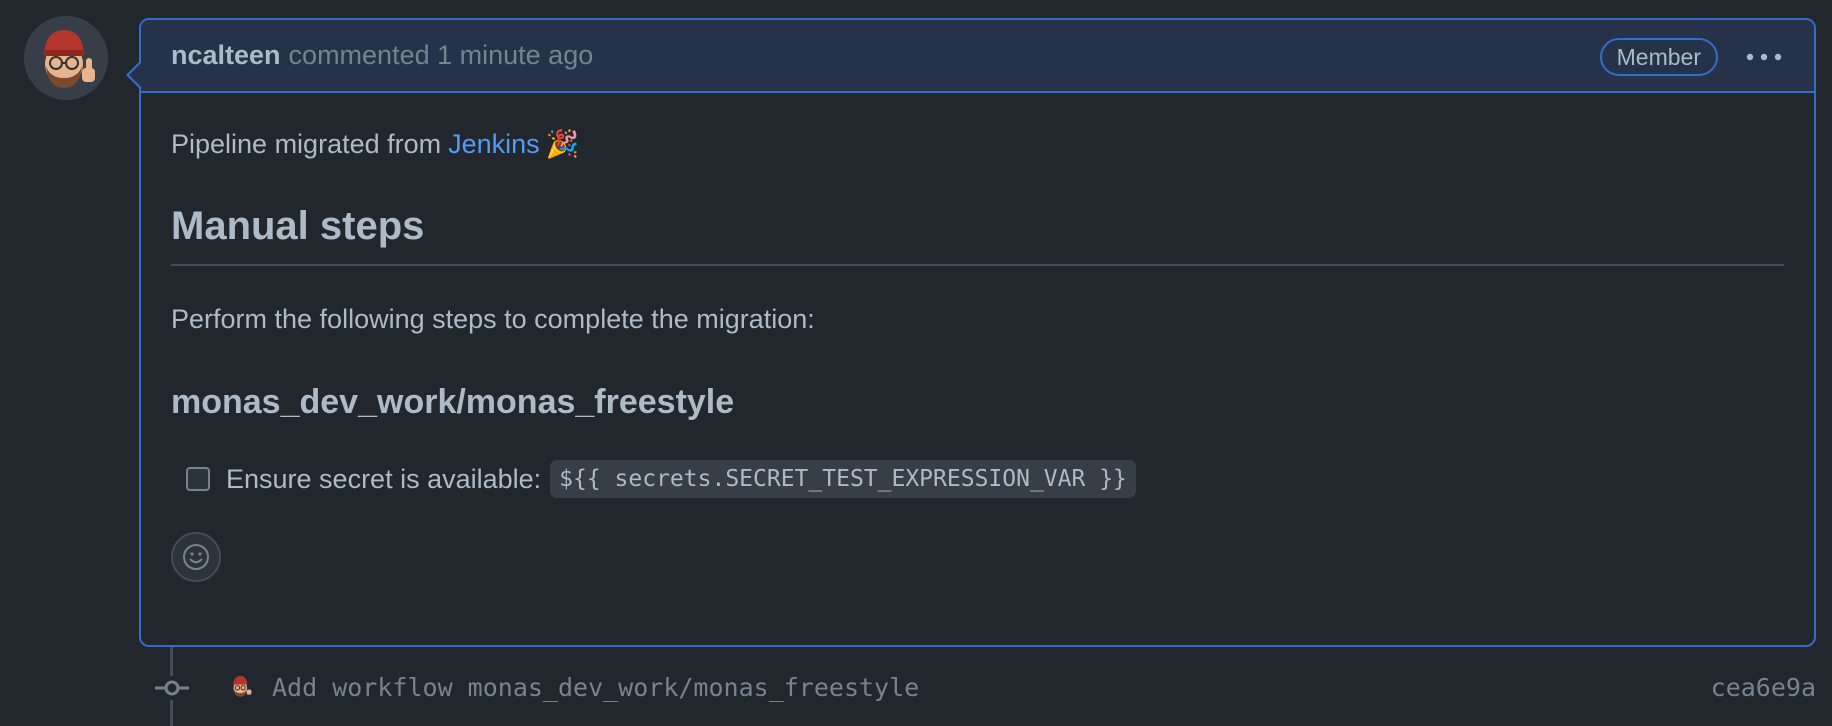 The height and width of the screenshot is (726, 1832). I want to click on smiley-icon, so click(196, 557).